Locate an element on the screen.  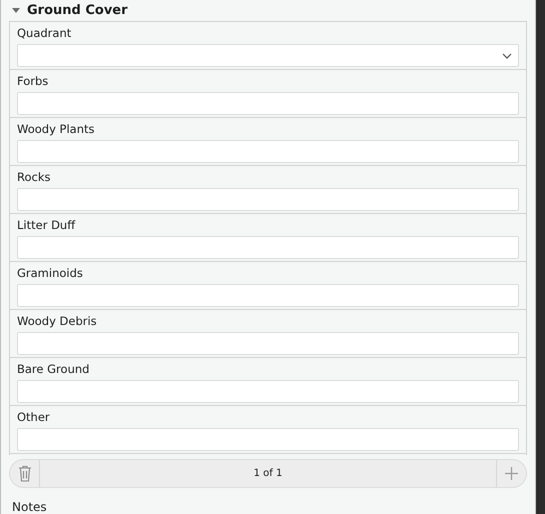
field-label: Rocks is located at coordinates (34, 177).